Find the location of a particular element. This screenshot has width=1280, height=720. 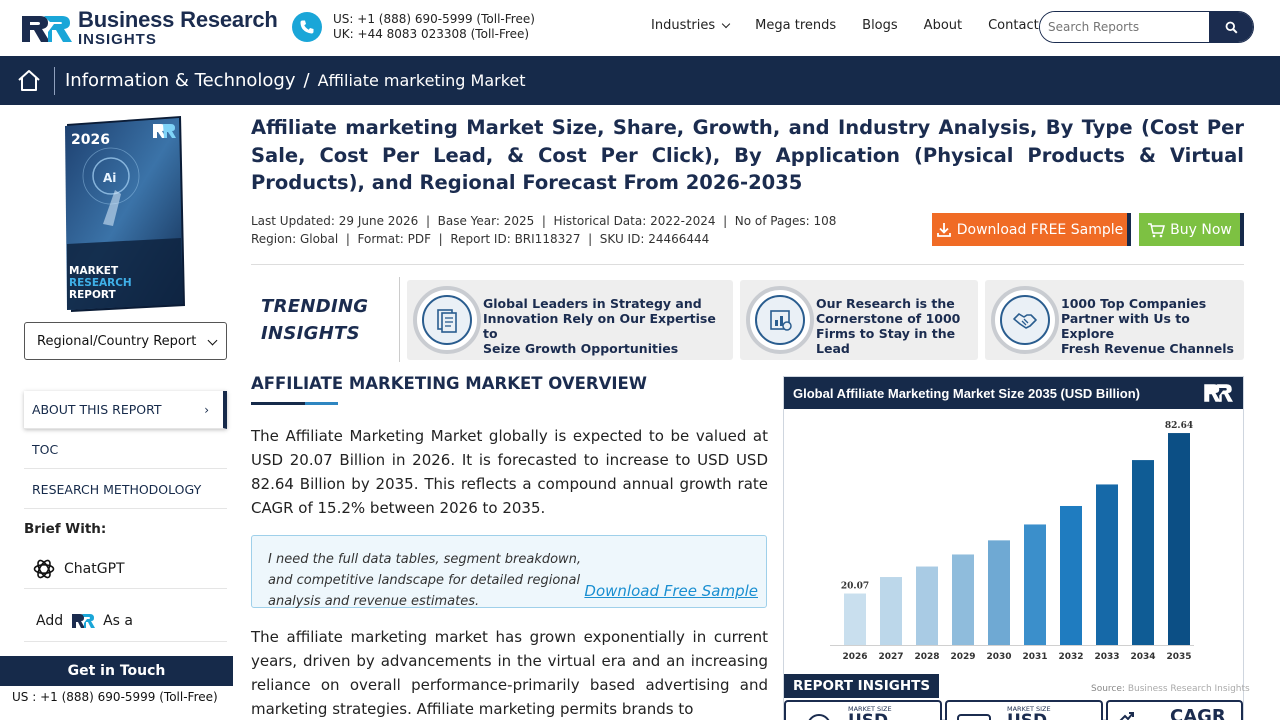

get-in-touch-title: Get in Touch is located at coordinates (116, 671).